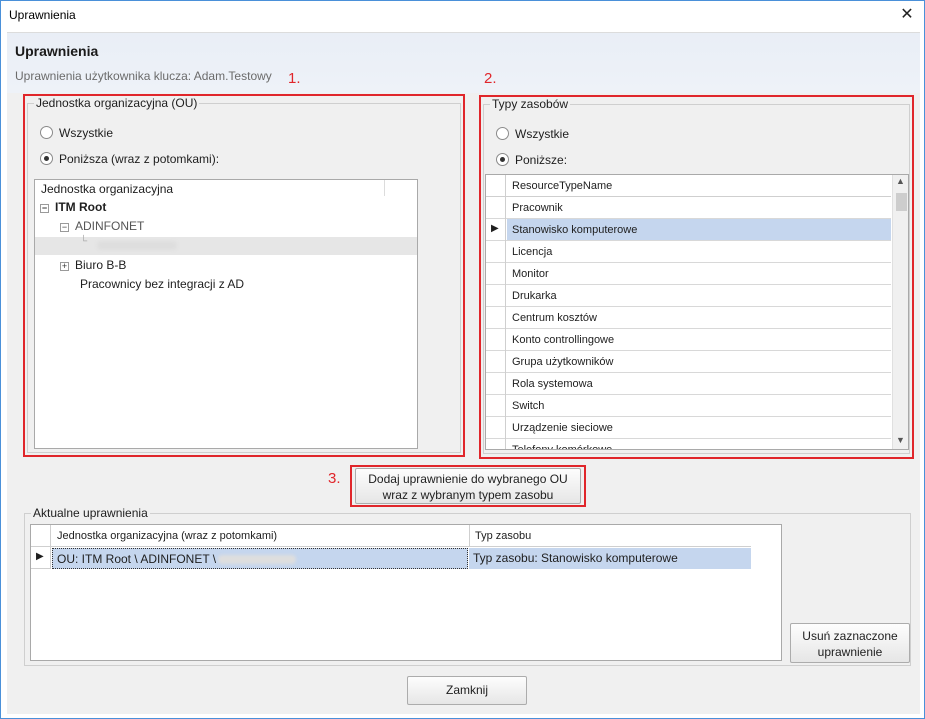 Image resolution: width=925 pixels, height=719 pixels. Describe the element at coordinates (688, 384) in the screenshot. I see `grid-row: Rola systemowa` at that location.